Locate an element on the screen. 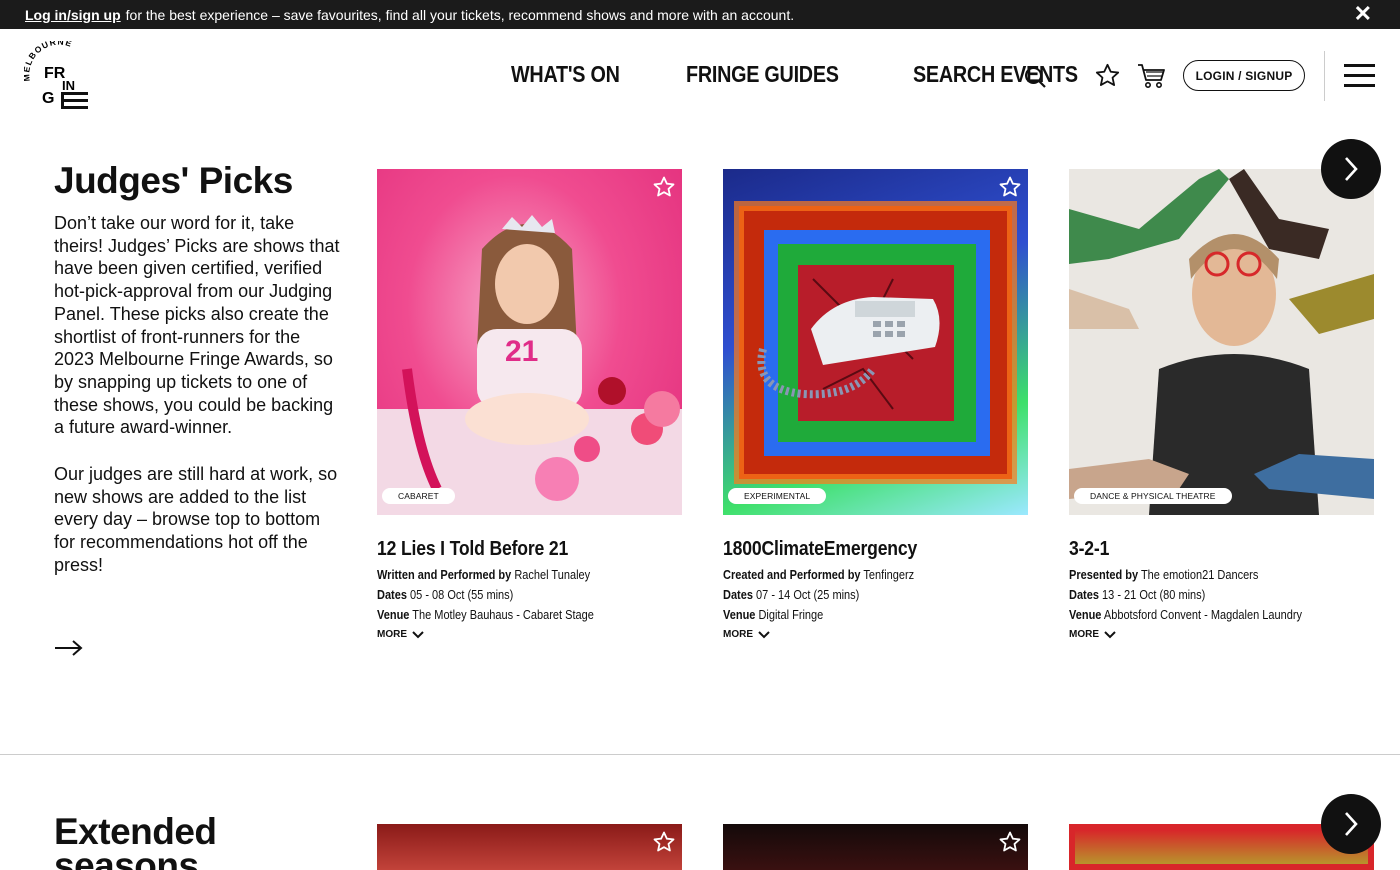 This screenshot has width=1400, height=870. event-image: DANCE & PHYSICAL THEATRE is located at coordinates (1221, 342).